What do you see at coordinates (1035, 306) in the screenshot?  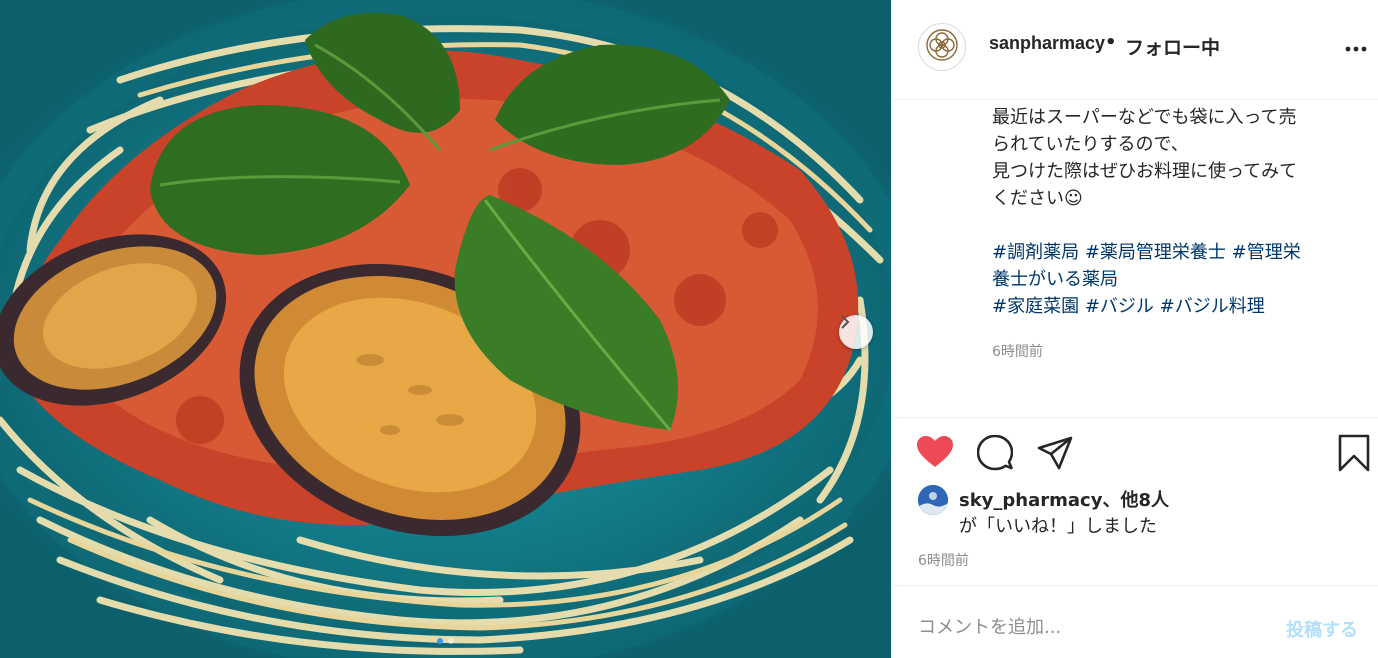 I see `hashtag-link: #家庭菜園` at bounding box center [1035, 306].